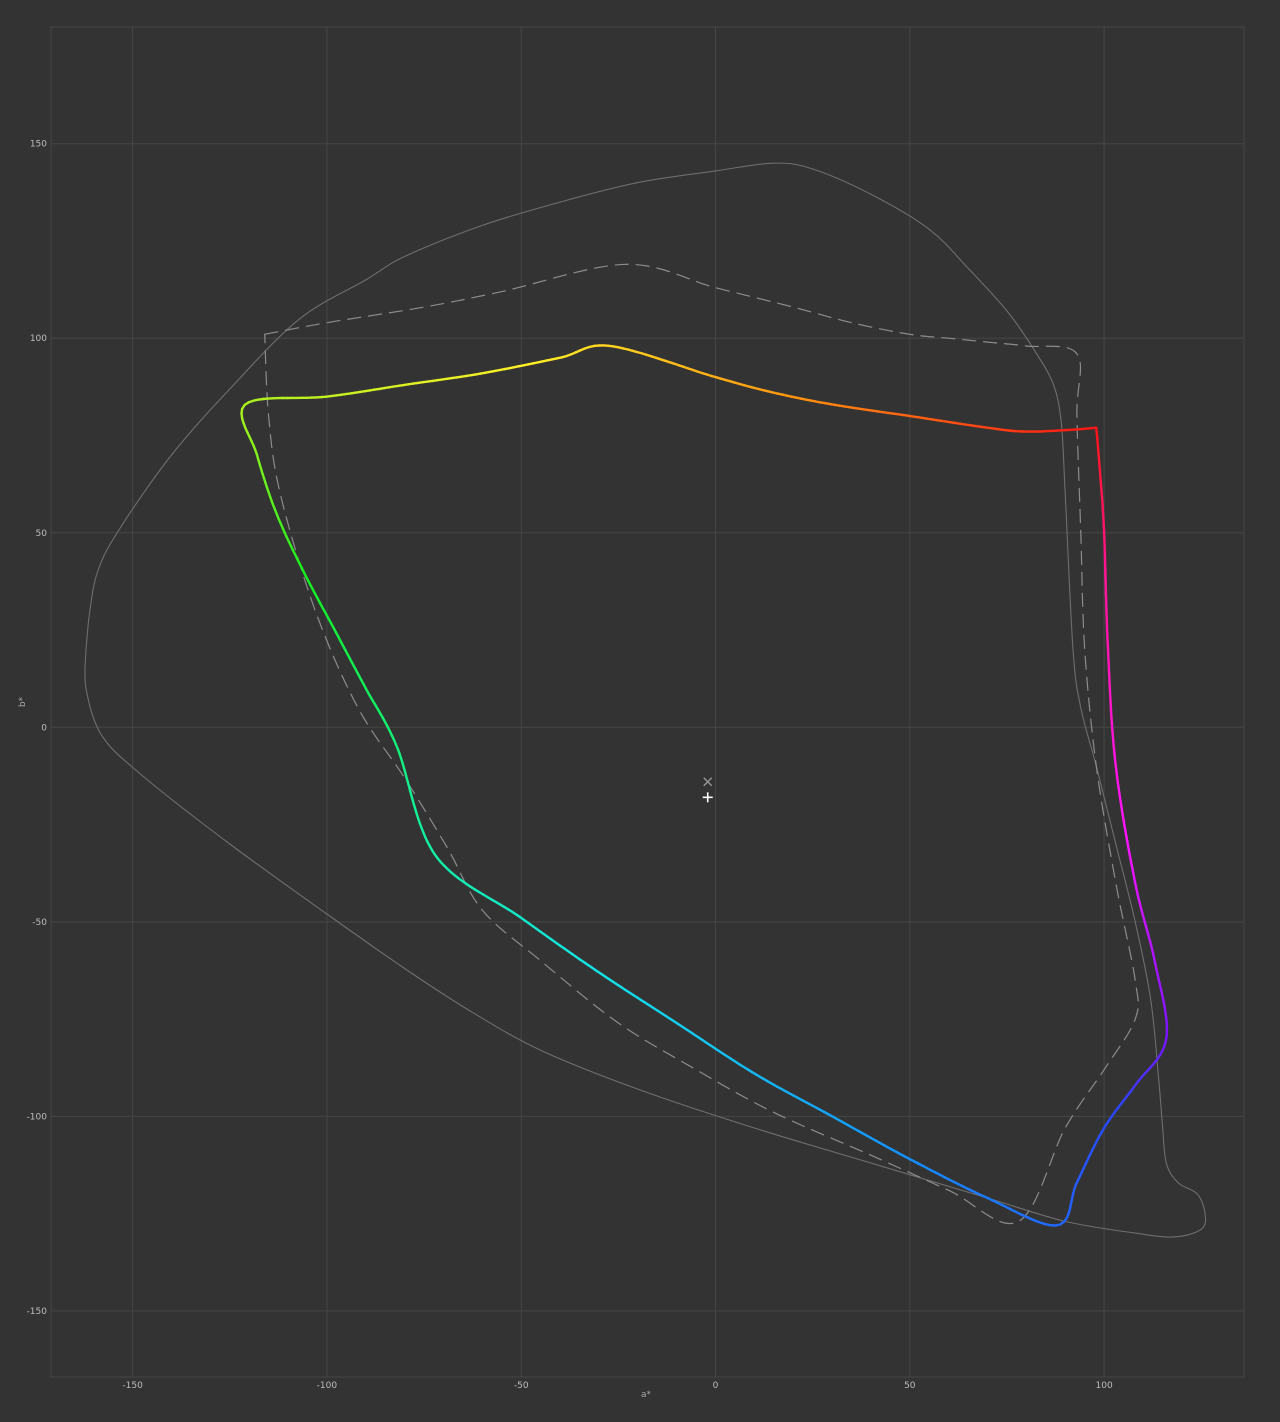 The height and width of the screenshot is (1422, 1280). I want to click on y-tick-labels: 150 100 50 0 -50 -100 -150, so click(37, 728).